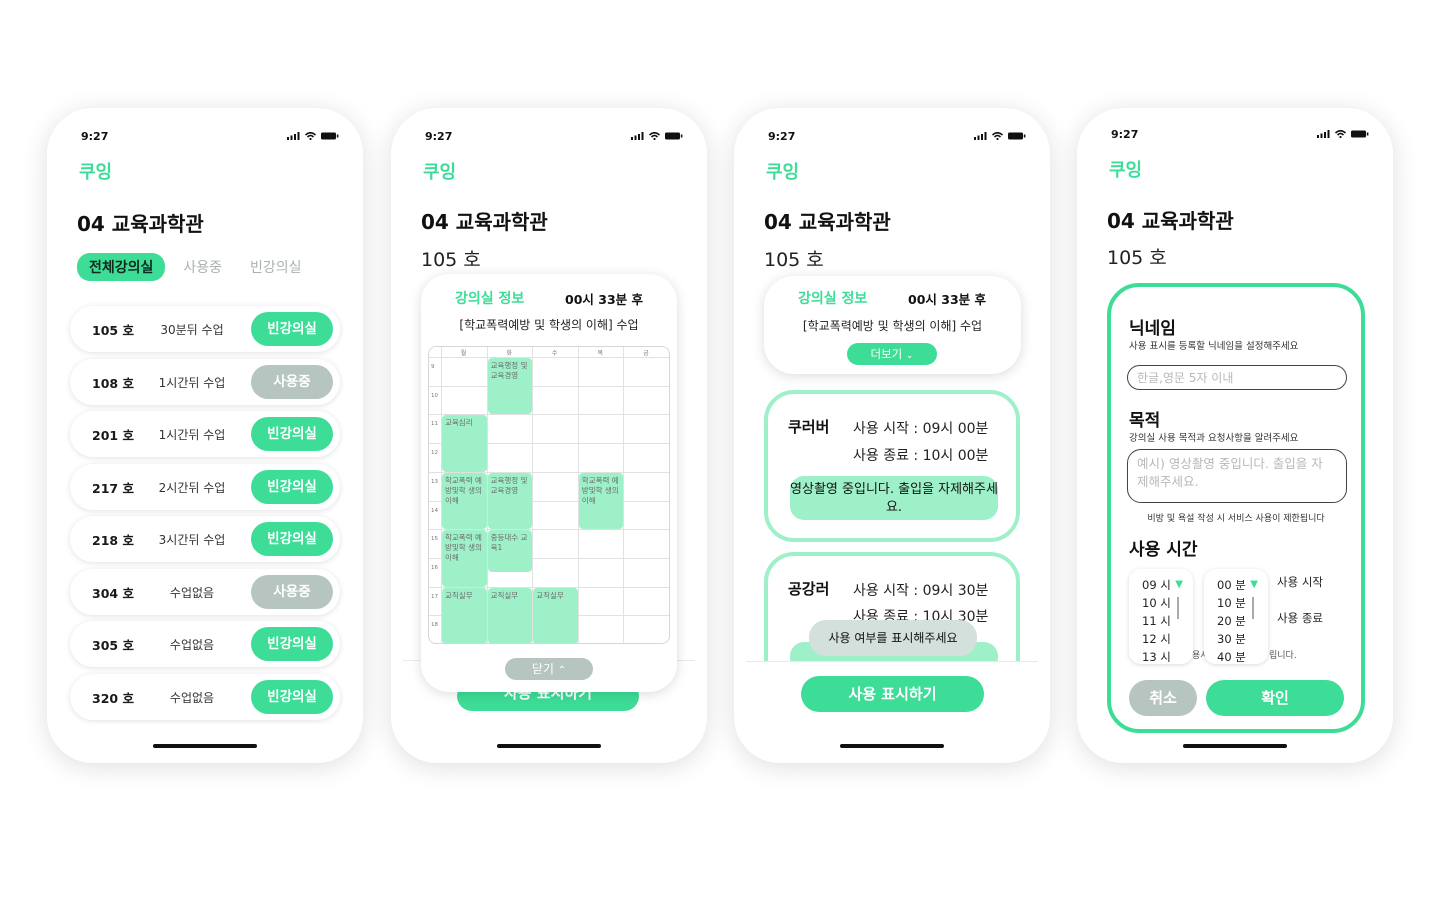 Image resolution: width=1440 pixels, height=900 pixels. What do you see at coordinates (892, 746) in the screenshot?
I see `home-indicator` at bounding box center [892, 746].